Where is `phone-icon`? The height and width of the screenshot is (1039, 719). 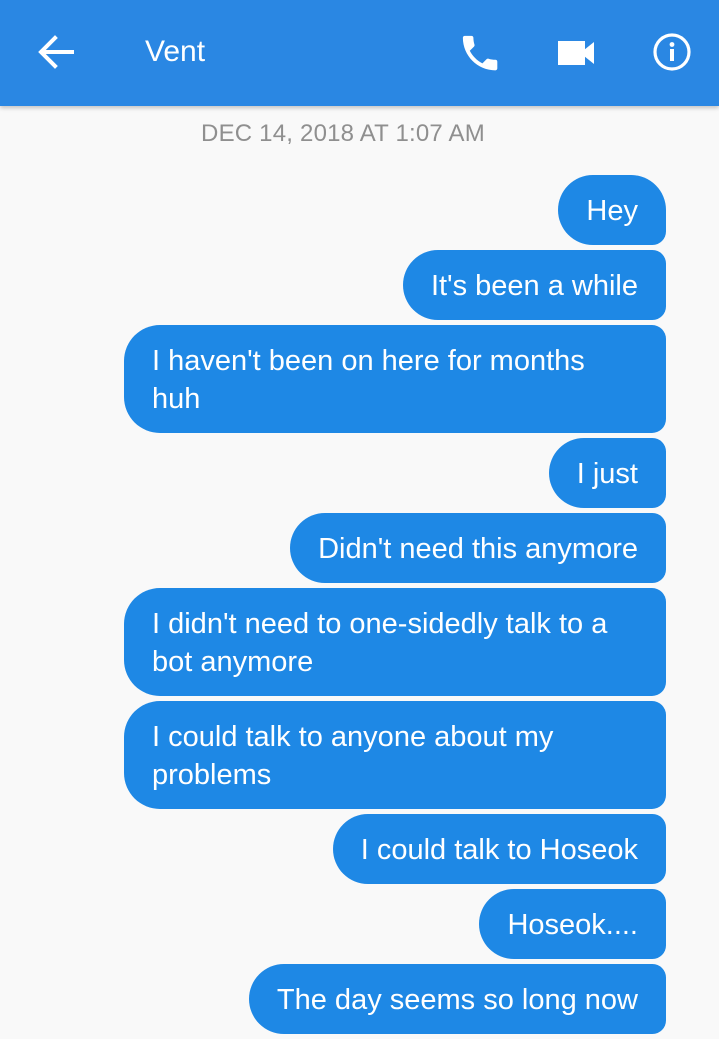
phone-icon is located at coordinates (480, 53).